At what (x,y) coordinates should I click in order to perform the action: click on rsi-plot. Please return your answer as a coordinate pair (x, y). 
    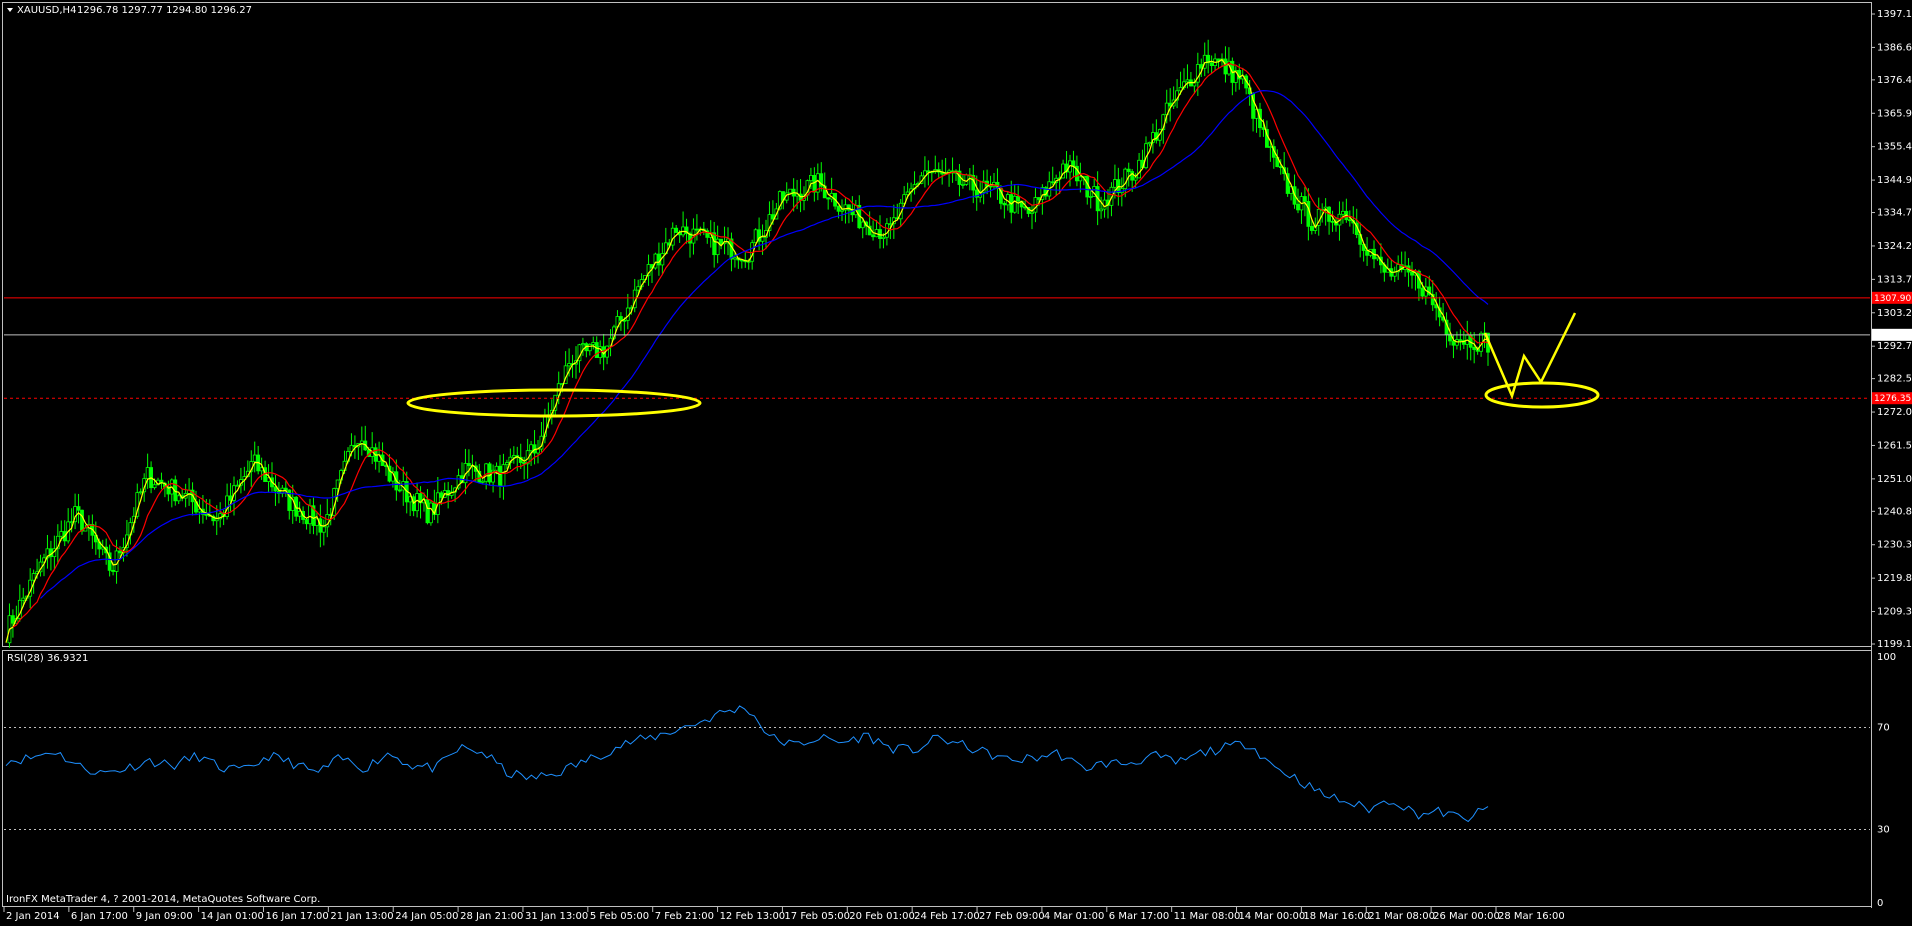
    Looking at the image, I should click on (937, 767).